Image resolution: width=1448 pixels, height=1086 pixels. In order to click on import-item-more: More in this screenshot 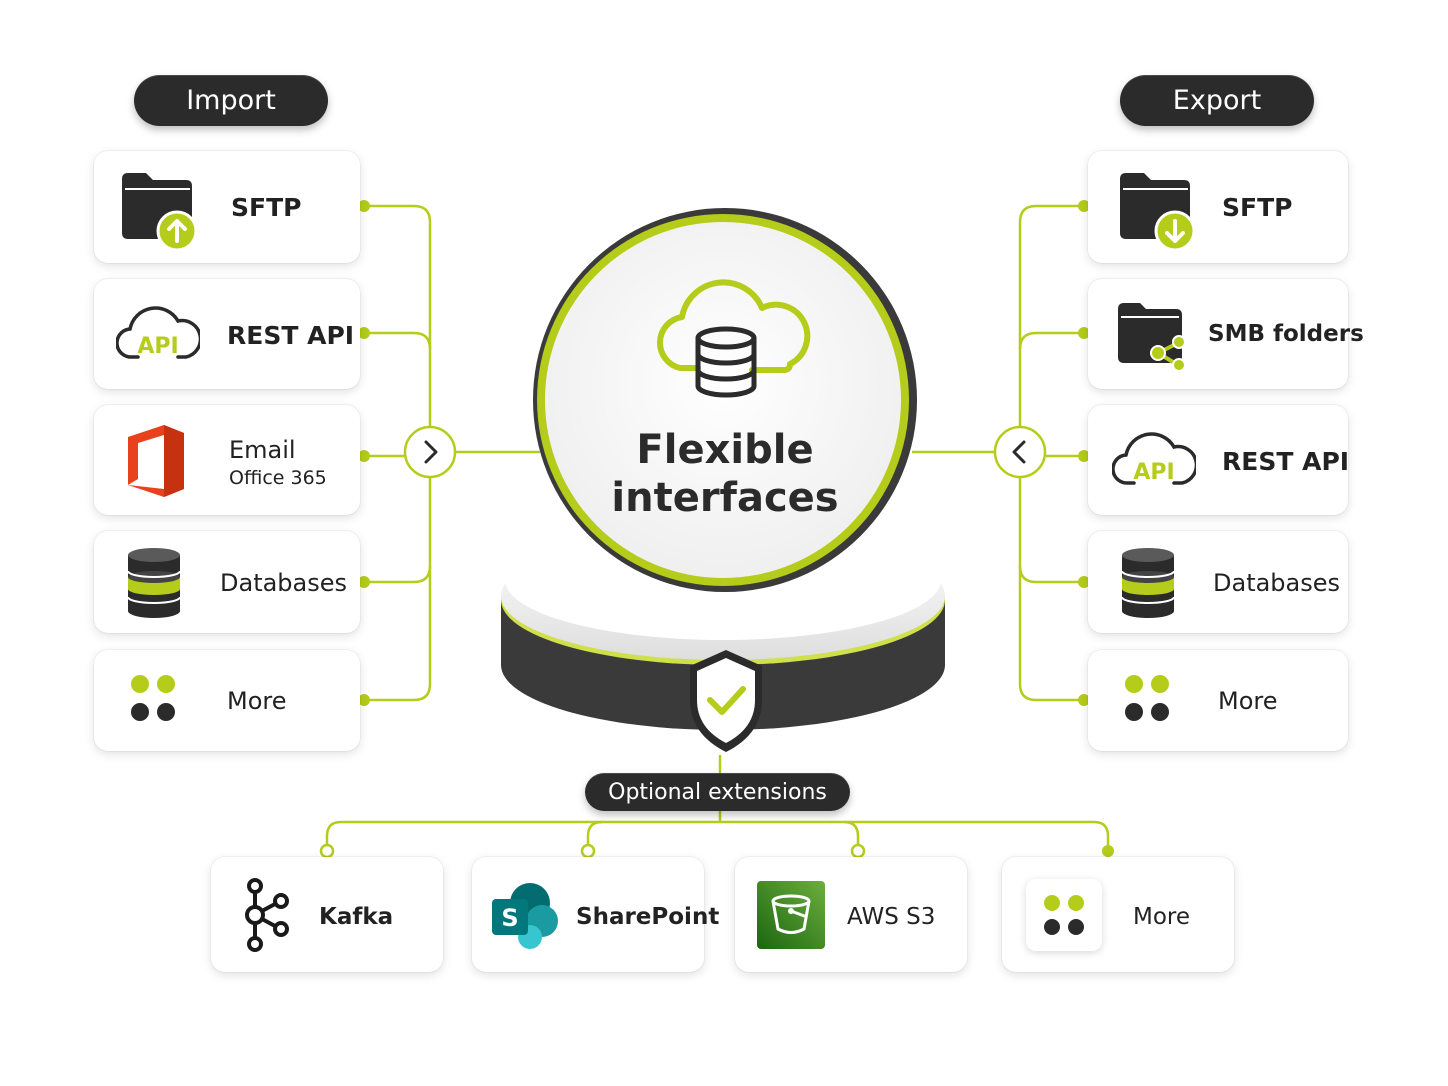, I will do `click(227, 700)`.